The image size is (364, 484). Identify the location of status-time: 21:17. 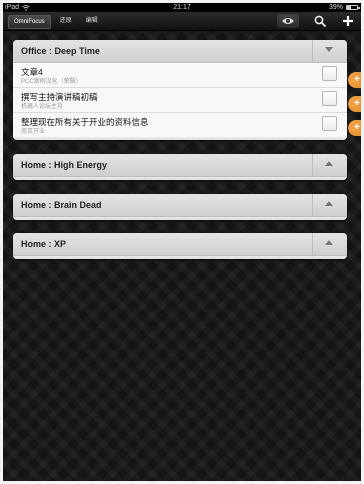
(182, 7).